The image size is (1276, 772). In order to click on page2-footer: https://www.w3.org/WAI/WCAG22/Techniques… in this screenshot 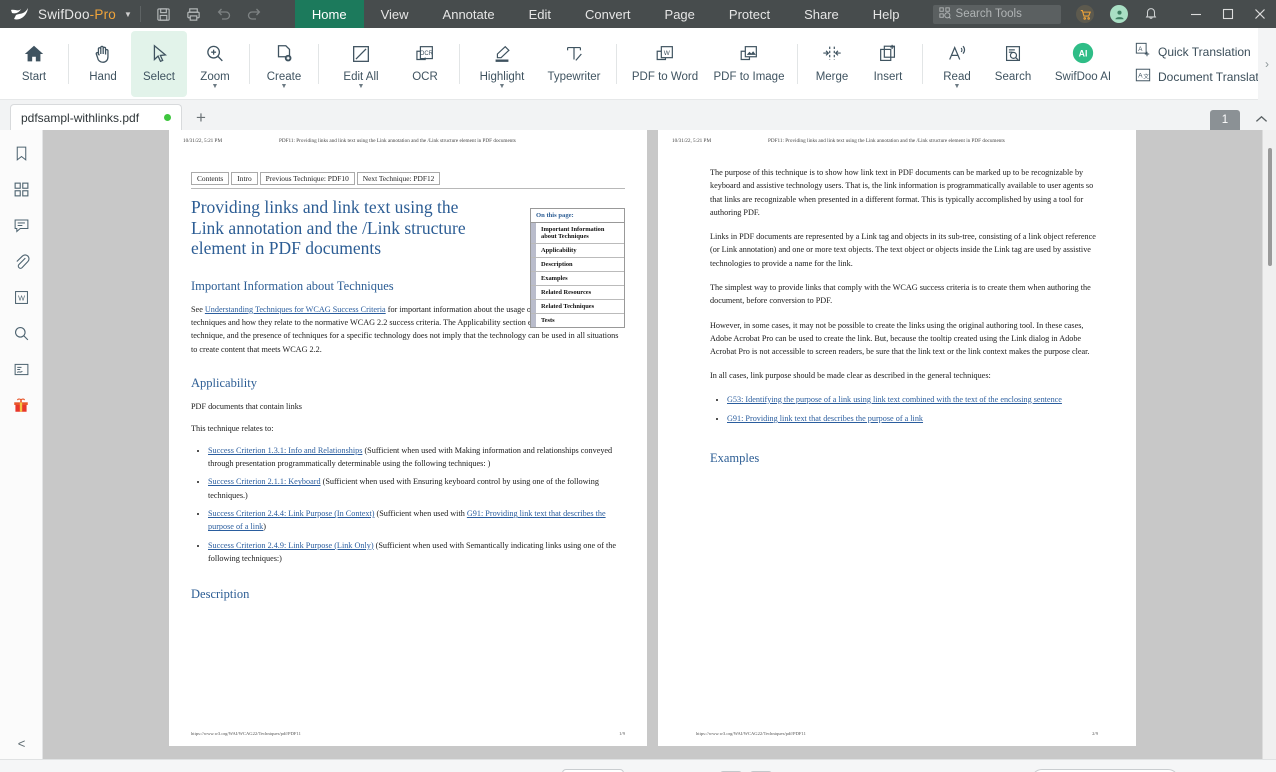, I will do `click(897, 733)`.